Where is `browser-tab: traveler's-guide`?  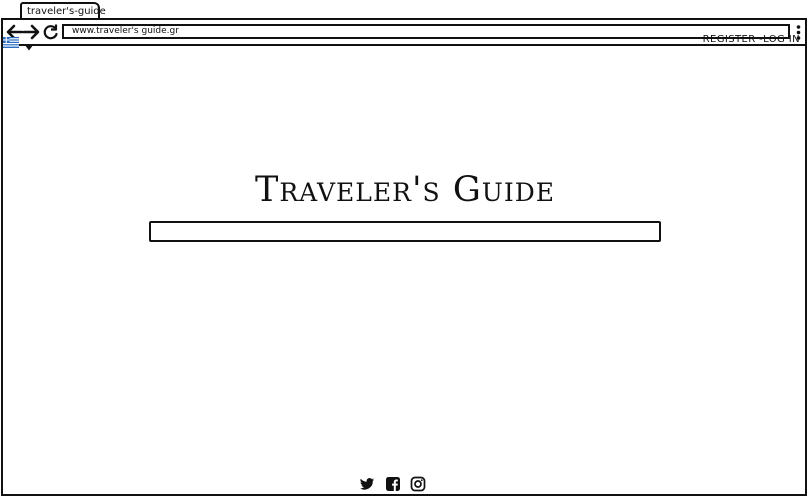 browser-tab: traveler's-guide is located at coordinates (63, 10).